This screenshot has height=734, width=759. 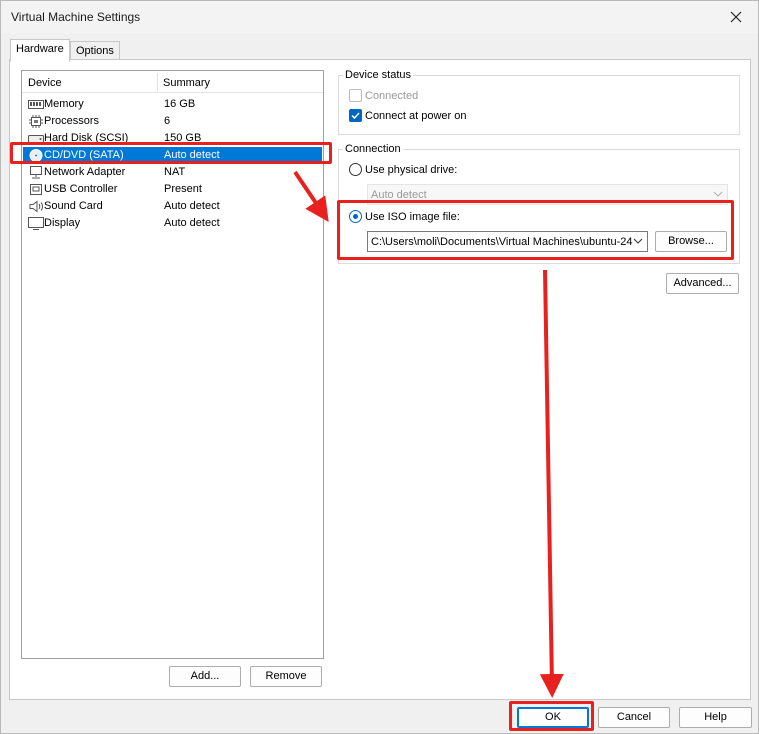 I want to click on connect-at-power-on-label: Connect at power on, so click(x=416, y=116).